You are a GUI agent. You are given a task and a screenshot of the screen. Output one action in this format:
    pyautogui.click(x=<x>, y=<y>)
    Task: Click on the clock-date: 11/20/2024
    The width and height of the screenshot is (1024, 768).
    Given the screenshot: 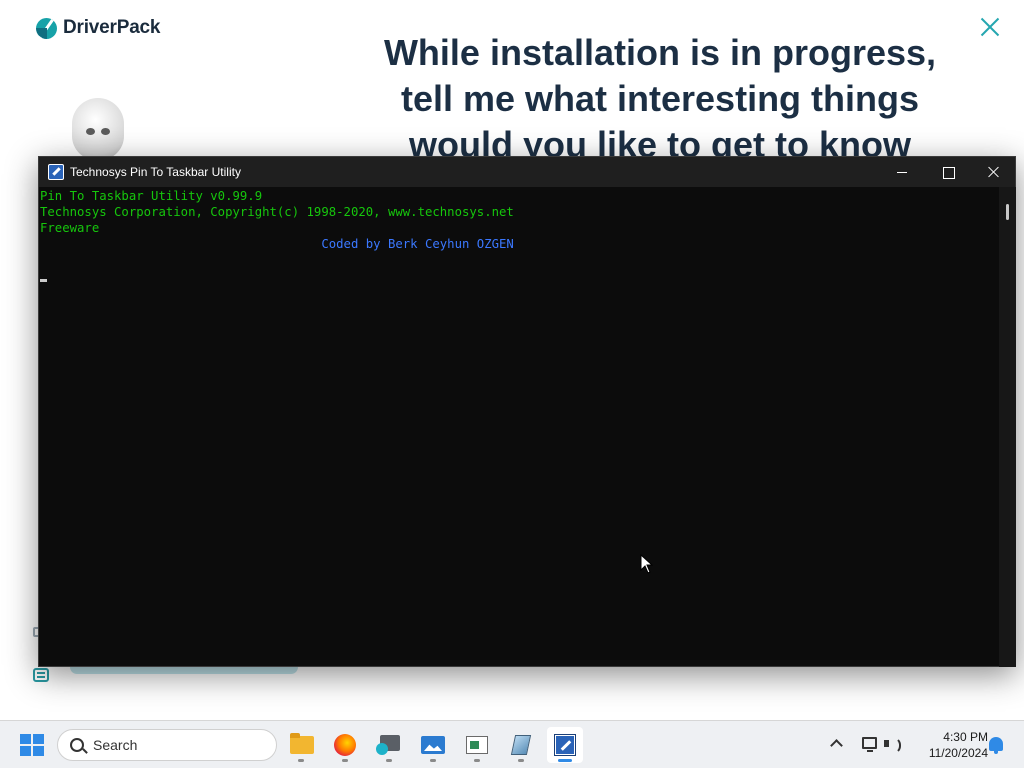 What is the action you would take?
    pyautogui.click(x=958, y=753)
    